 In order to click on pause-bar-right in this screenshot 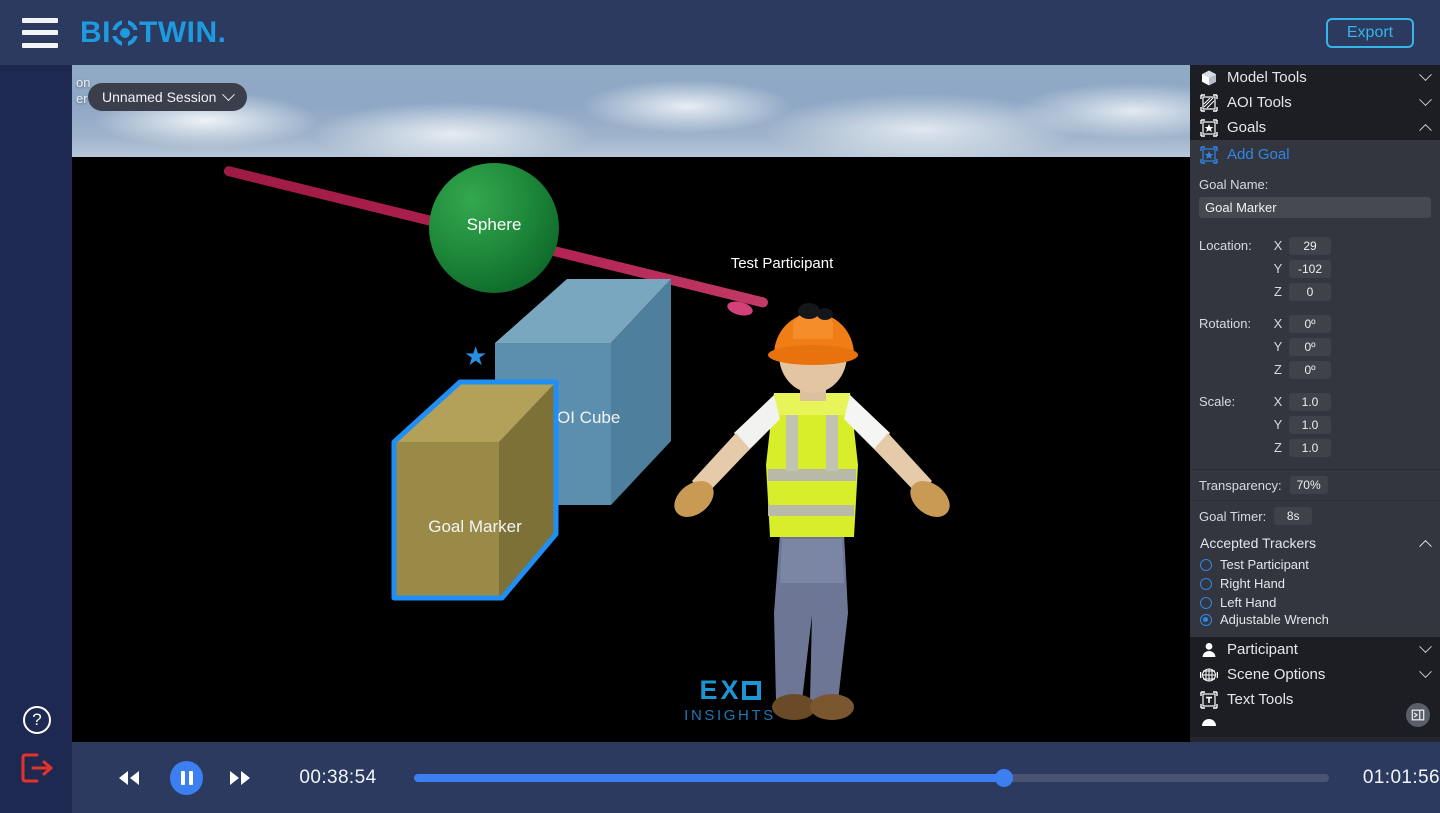, I will do `click(190, 777)`.